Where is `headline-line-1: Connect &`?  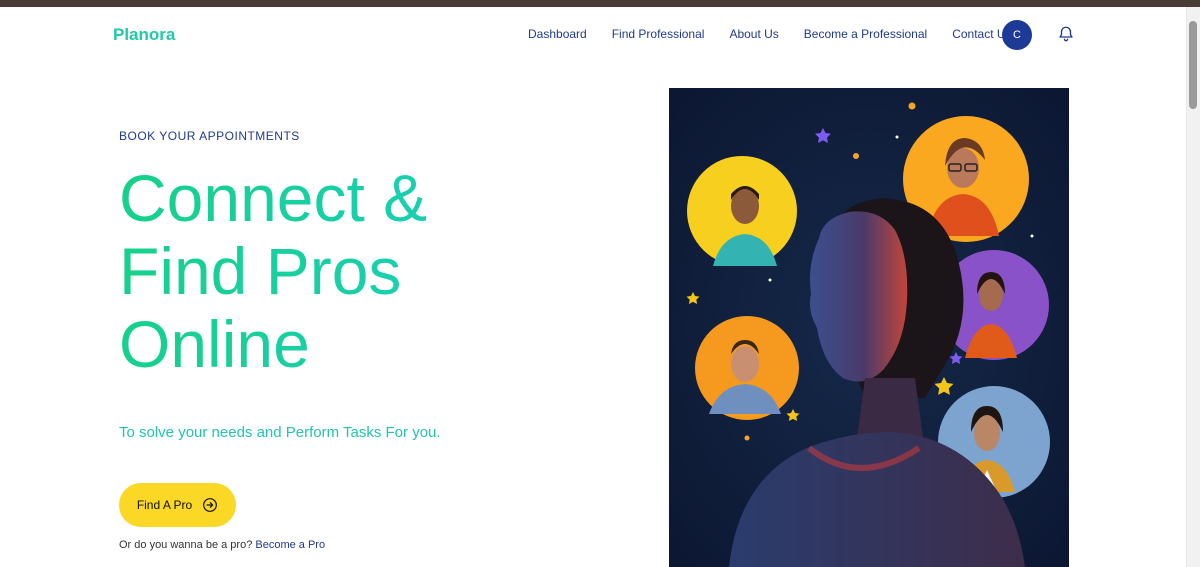 headline-line-1: Connect & is located at coordinates (273, 198).